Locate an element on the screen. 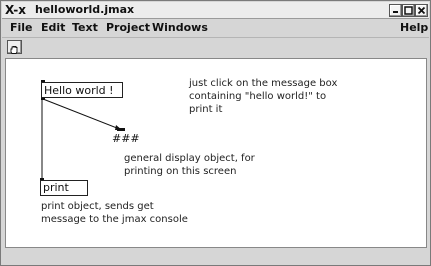 The width and height of the screenshot is (431, 266). menu-edit: Edit is located at coordinates (53, 28).